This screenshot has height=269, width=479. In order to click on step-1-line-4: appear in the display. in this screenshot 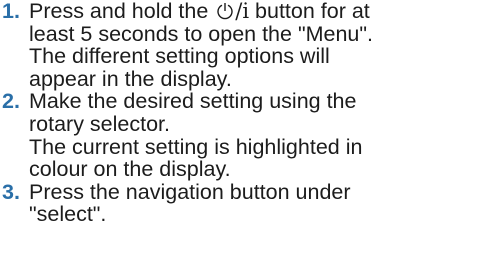, I will do `click(130, 78)`.